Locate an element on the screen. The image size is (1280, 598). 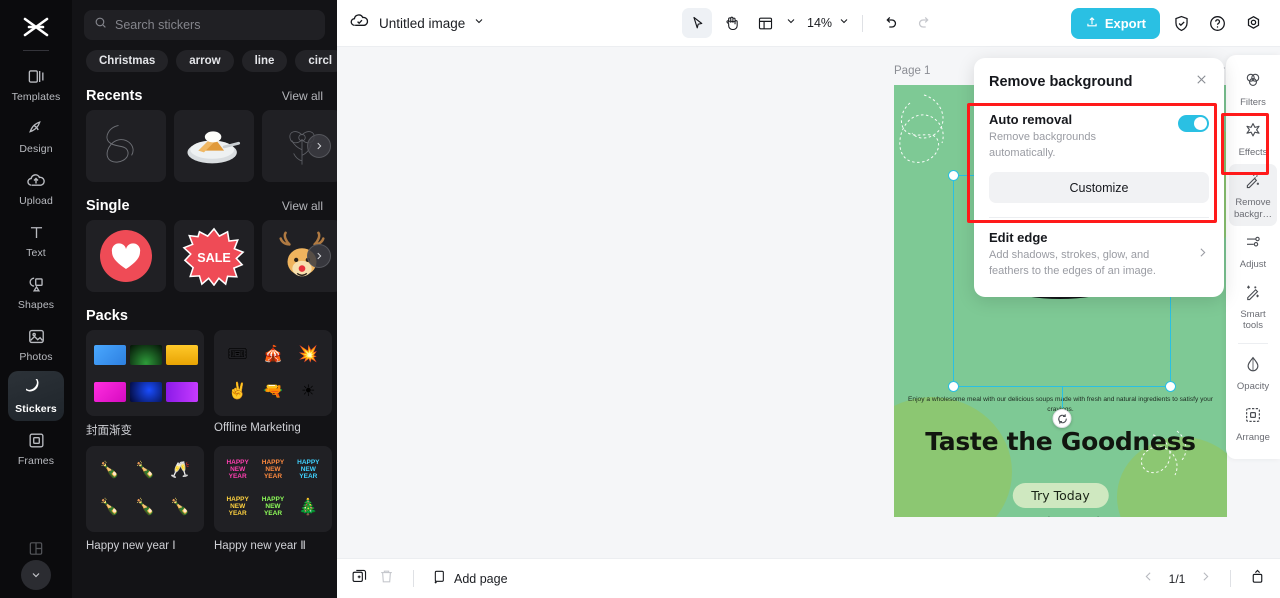
effects-star-icon is located at coordinates (1253, 132).